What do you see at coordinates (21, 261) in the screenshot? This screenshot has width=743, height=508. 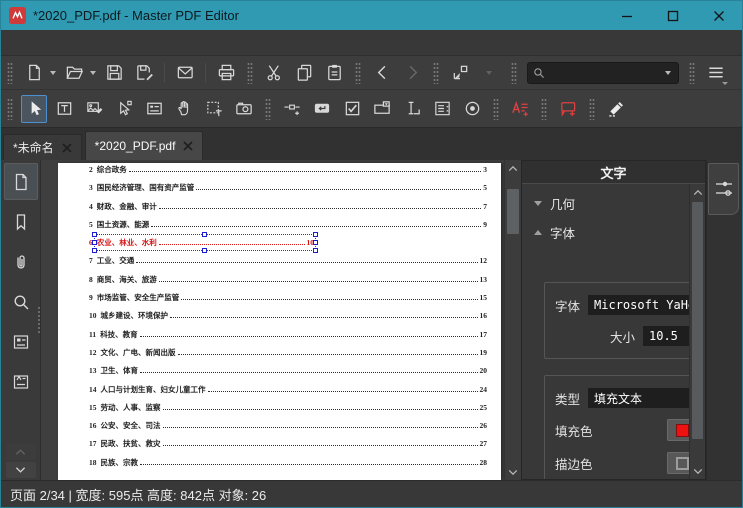 I see `attachments-panel-button` at bounding box center [21, 261].